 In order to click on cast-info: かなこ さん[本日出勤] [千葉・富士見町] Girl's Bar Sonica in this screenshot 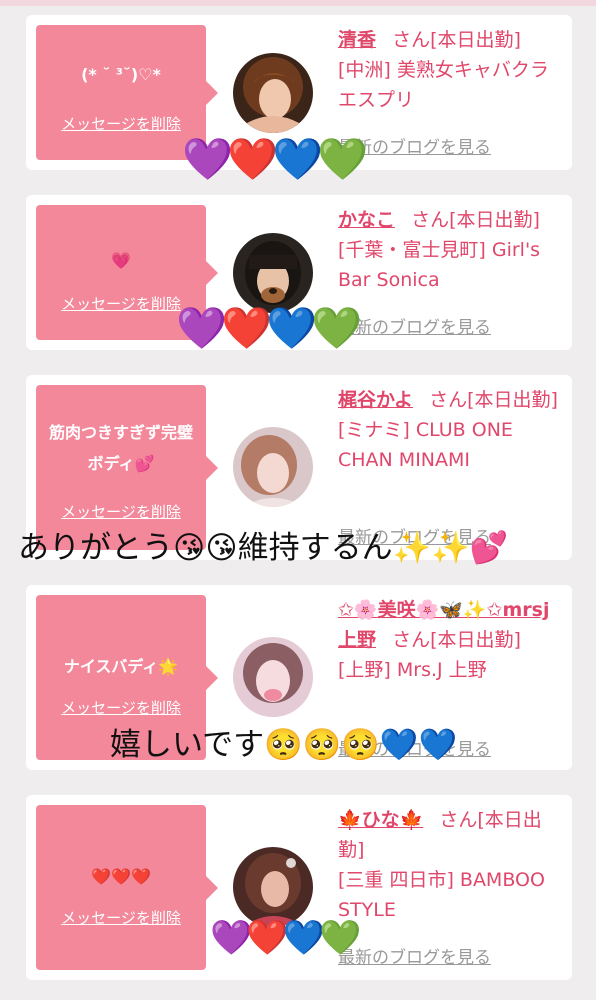, I will do `click(449, 250)`.